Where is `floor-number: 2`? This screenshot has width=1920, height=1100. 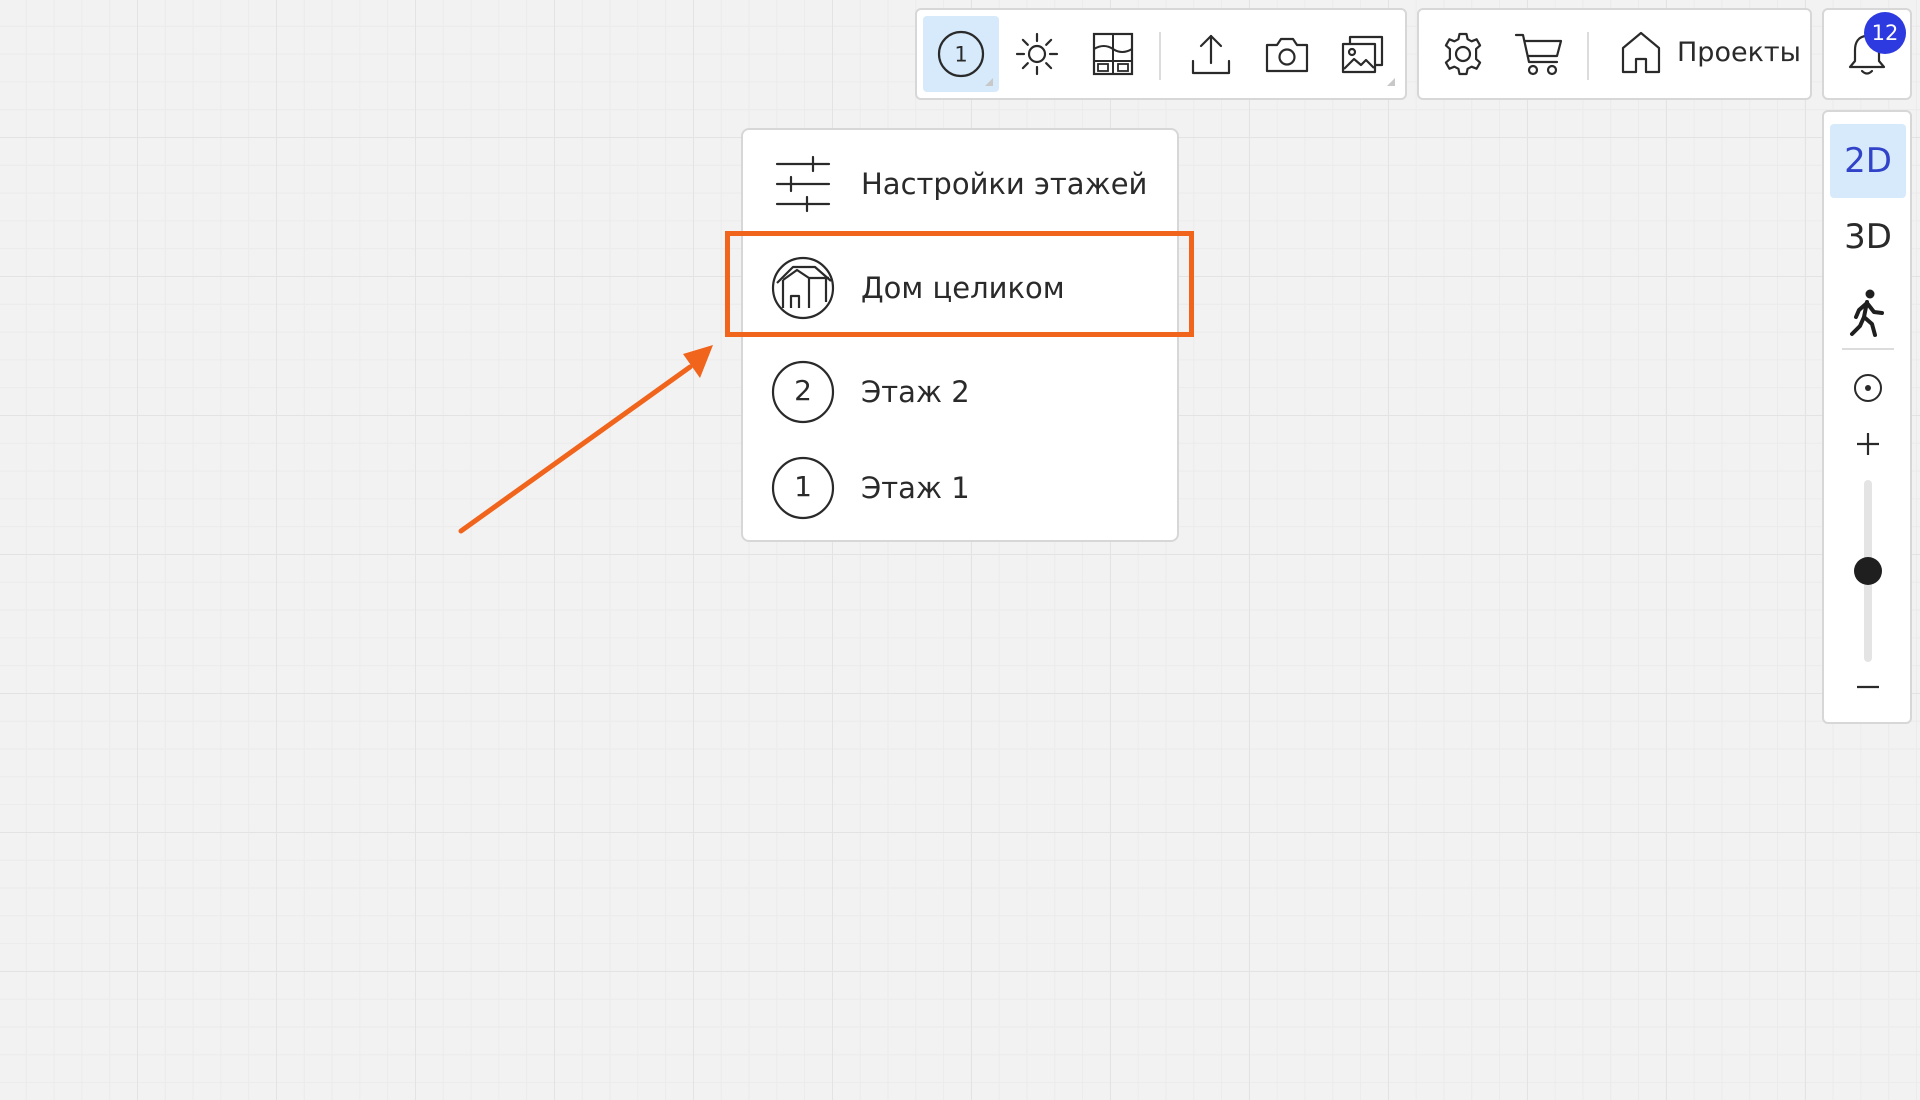 floor-number: 2 is located at coordinates (803, 390).